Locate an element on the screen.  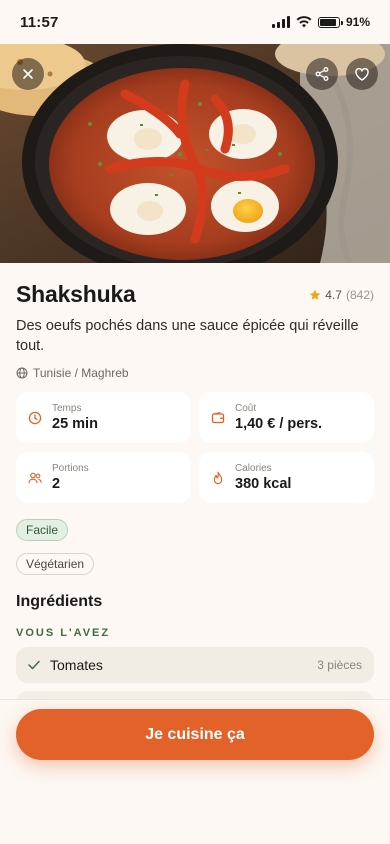
status-bar: 11:57 91% is located at coordinates (195, 22).